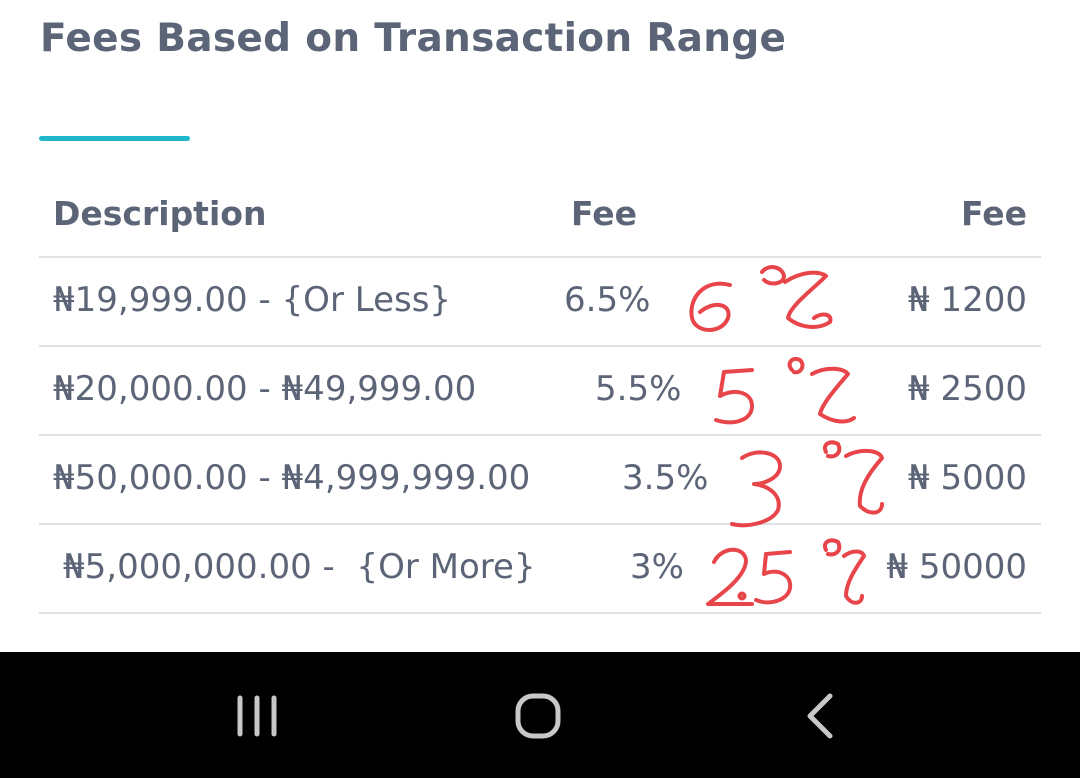 This screenshot has height=778, width=1080. What do you see at coordinates (967, 300) in the screenshot?
I see `row-flat-fee: ₦ 1200` at bounding box center [967, 300].